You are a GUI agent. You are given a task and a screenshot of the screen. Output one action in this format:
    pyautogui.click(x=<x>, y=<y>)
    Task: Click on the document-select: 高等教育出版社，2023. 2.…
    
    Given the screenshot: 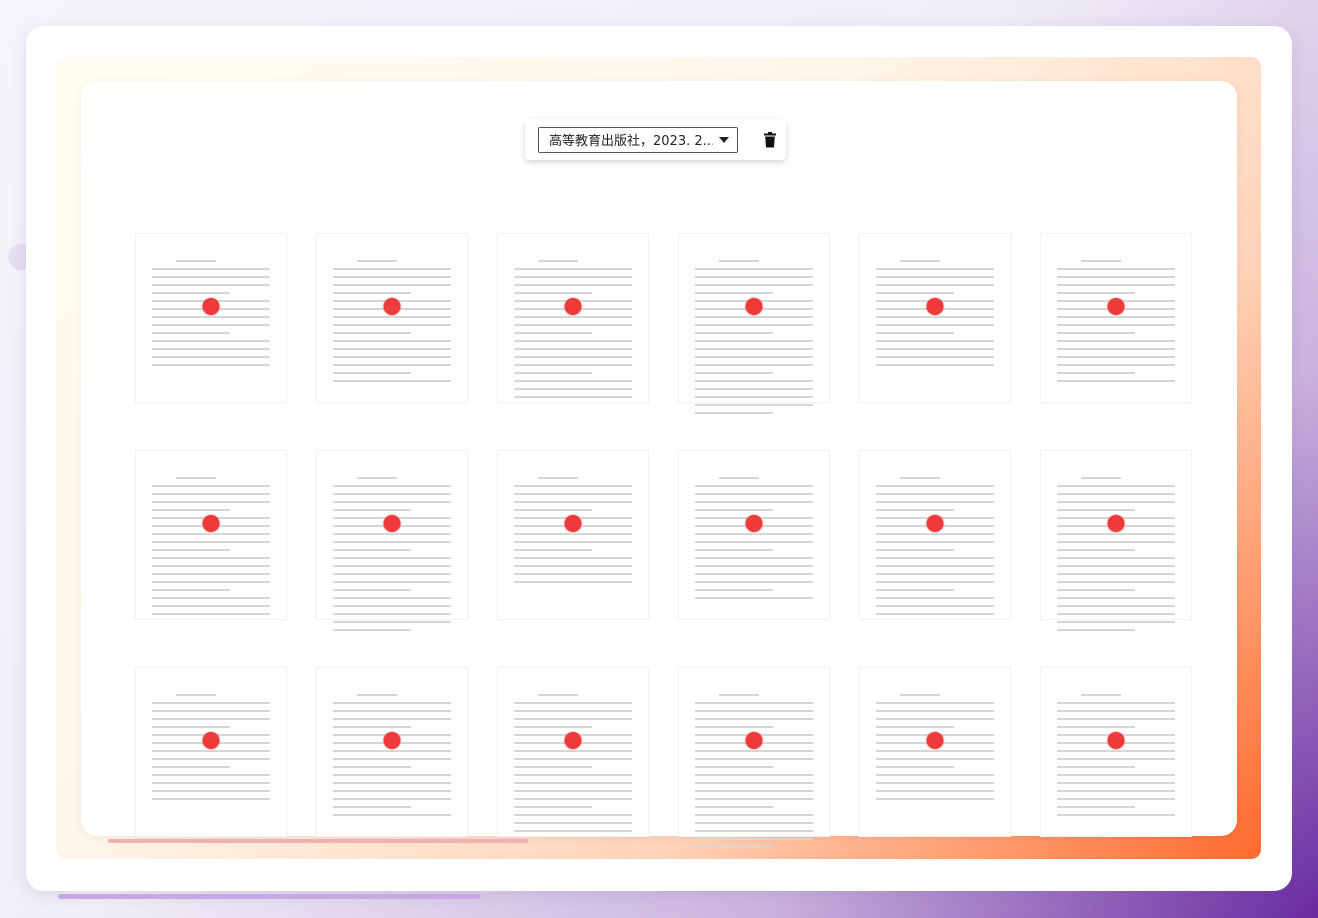 What is the action you would take?
    pyautogui.click(x=638, y=139)
    